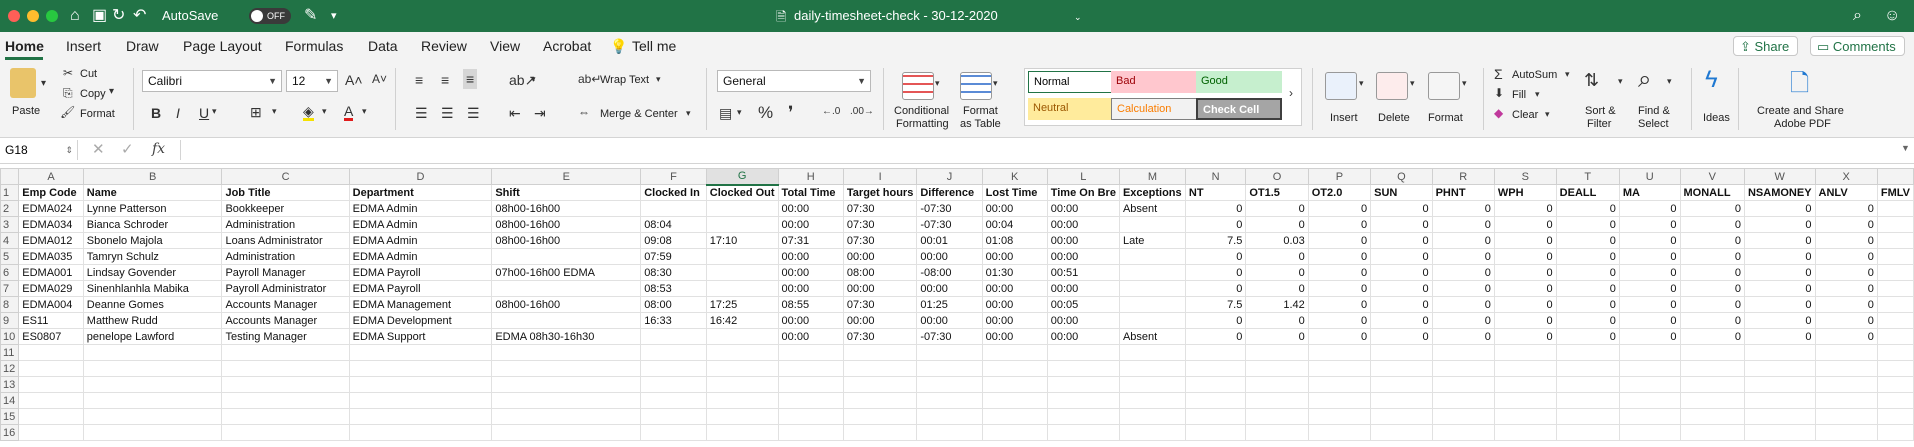 The height and width of the screenshot is (447, 1914). Describe the element at coordinates (1014, 240) in the screenshot. I see `cell: 01:08` at that location.